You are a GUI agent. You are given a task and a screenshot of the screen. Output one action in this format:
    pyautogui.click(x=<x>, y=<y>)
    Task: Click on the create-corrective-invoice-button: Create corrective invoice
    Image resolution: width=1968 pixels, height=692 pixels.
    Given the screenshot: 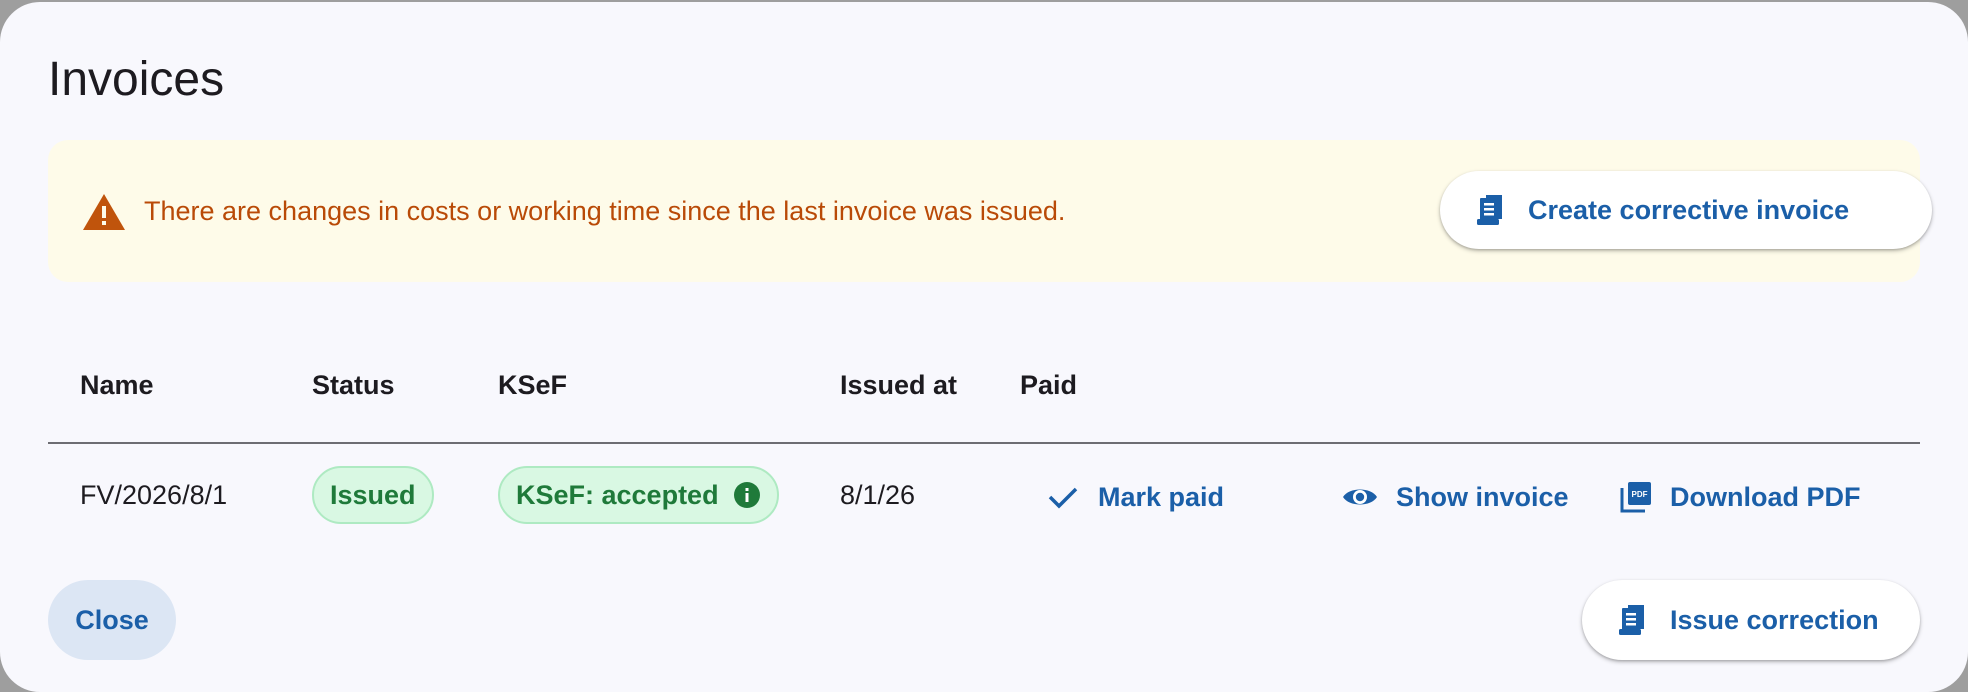 What is the action you would take?
    pyautogui.click(x=1686, y=210)
    